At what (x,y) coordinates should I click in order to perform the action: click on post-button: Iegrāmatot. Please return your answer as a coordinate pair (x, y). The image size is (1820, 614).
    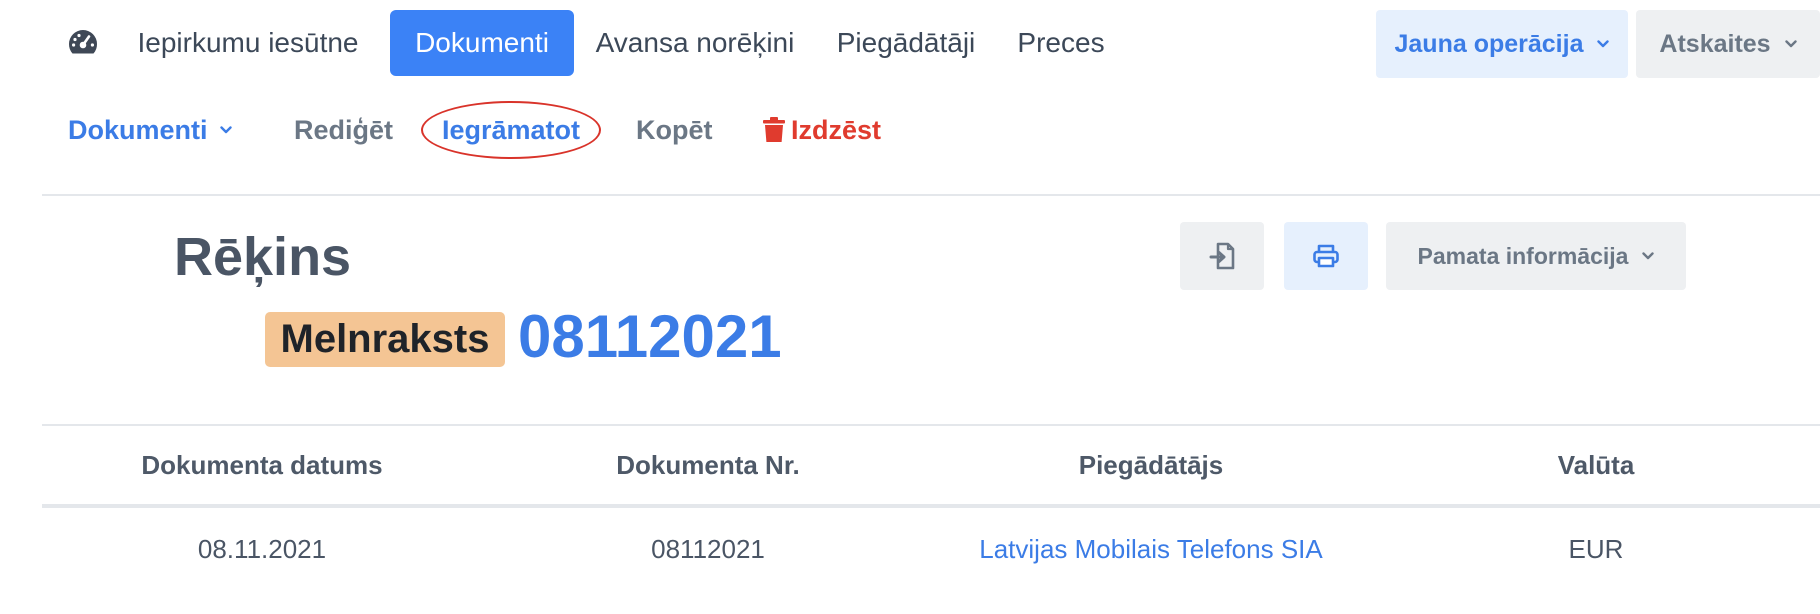
    Looking at the image, I should click on (511, 130).